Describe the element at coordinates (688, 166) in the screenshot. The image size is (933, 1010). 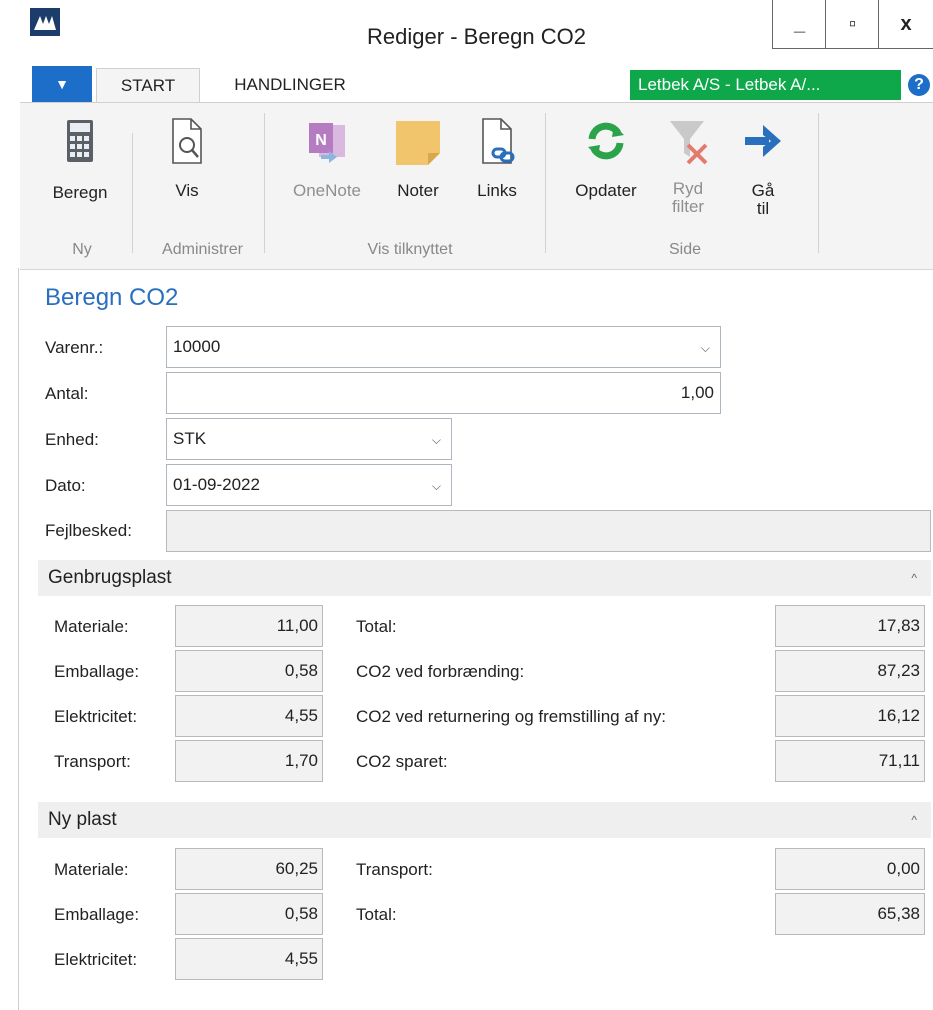
I see `ryd-filter-button: Ryd filter` at that location.